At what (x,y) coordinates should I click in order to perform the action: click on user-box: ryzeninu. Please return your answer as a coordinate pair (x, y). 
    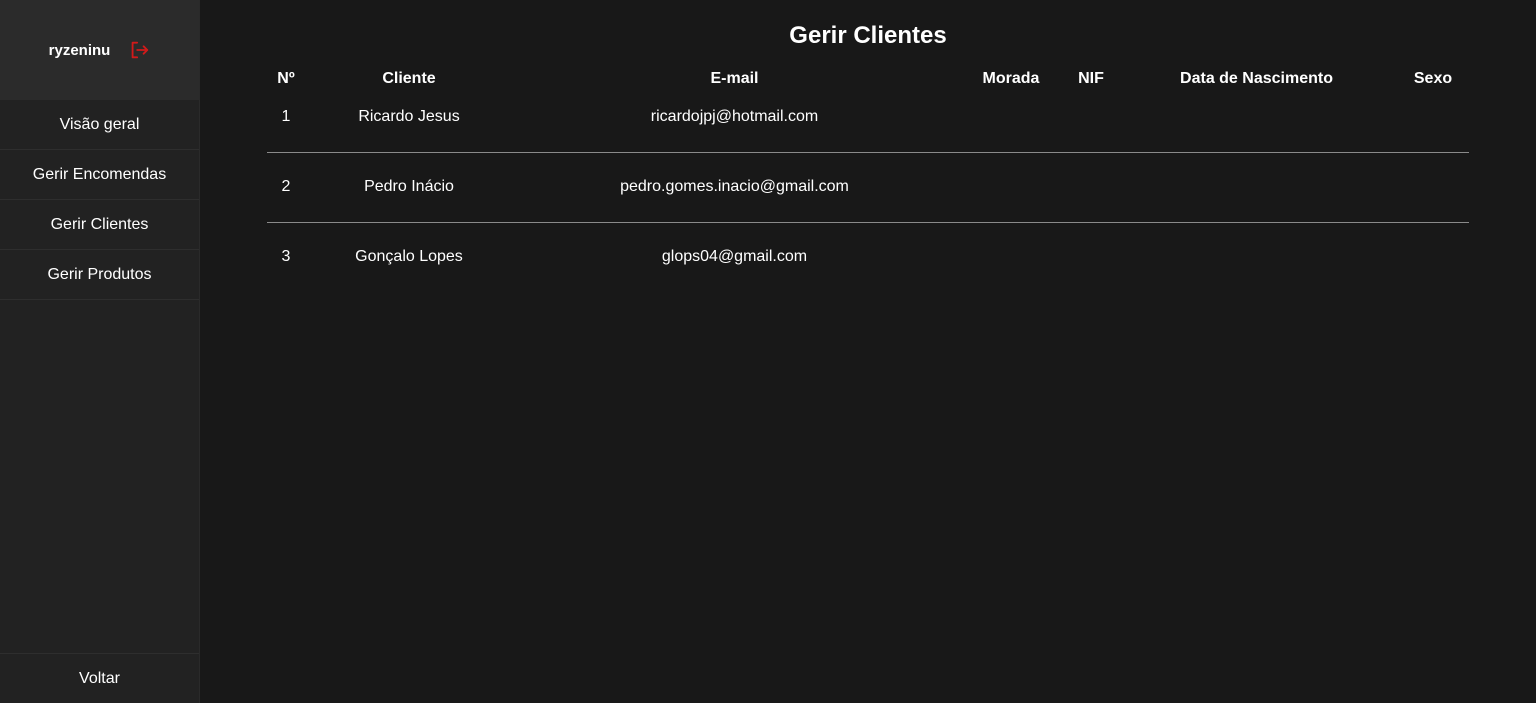
    Looking at the image, I should click on (99, 50).